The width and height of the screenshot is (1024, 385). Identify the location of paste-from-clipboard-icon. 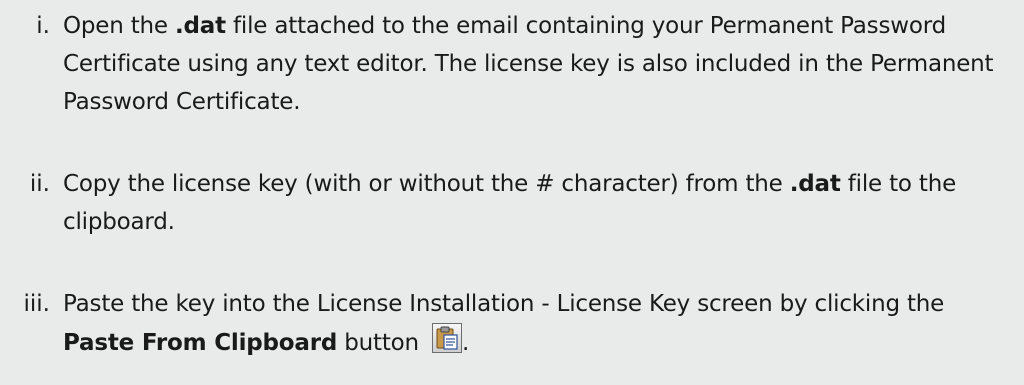
(447, 338).